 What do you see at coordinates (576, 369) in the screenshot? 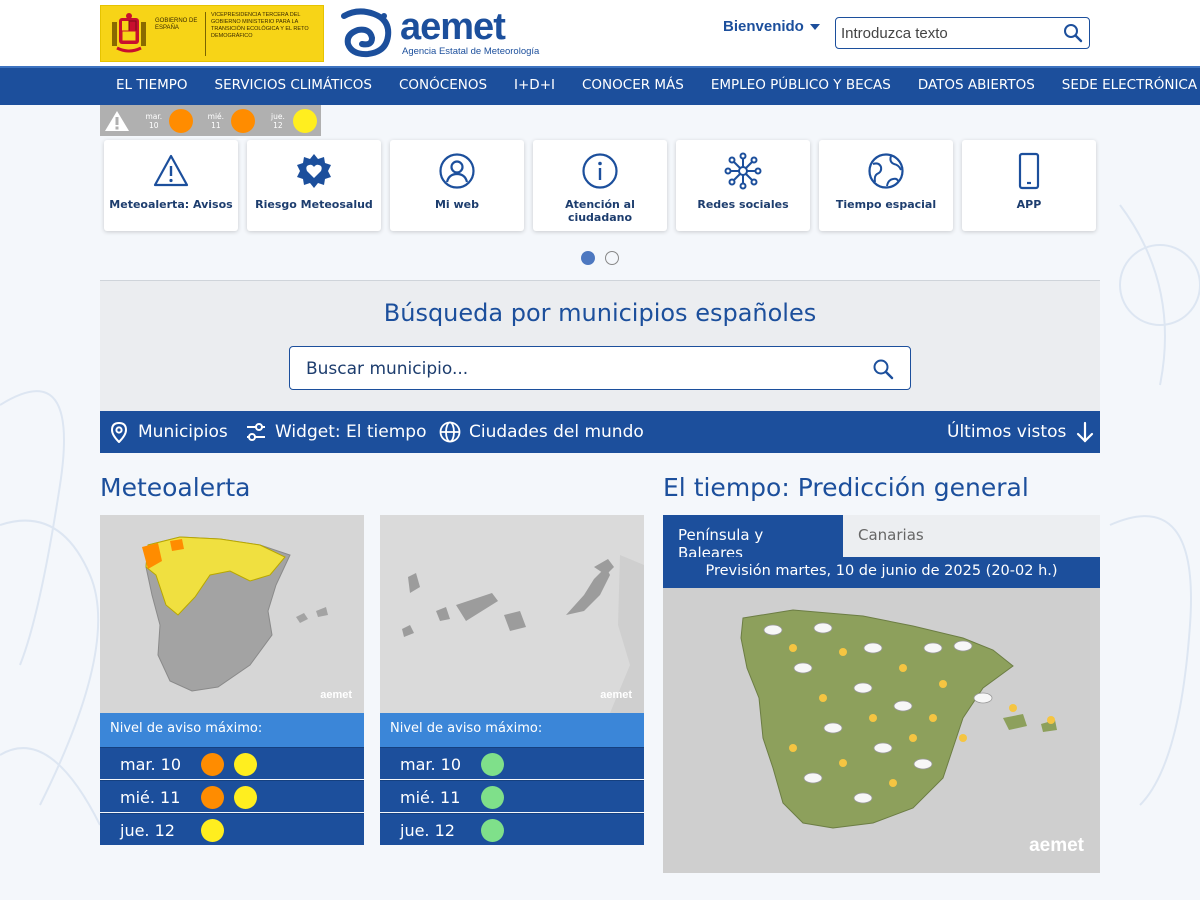
I see `municipality-search-input` at bounding box center [576, 369].